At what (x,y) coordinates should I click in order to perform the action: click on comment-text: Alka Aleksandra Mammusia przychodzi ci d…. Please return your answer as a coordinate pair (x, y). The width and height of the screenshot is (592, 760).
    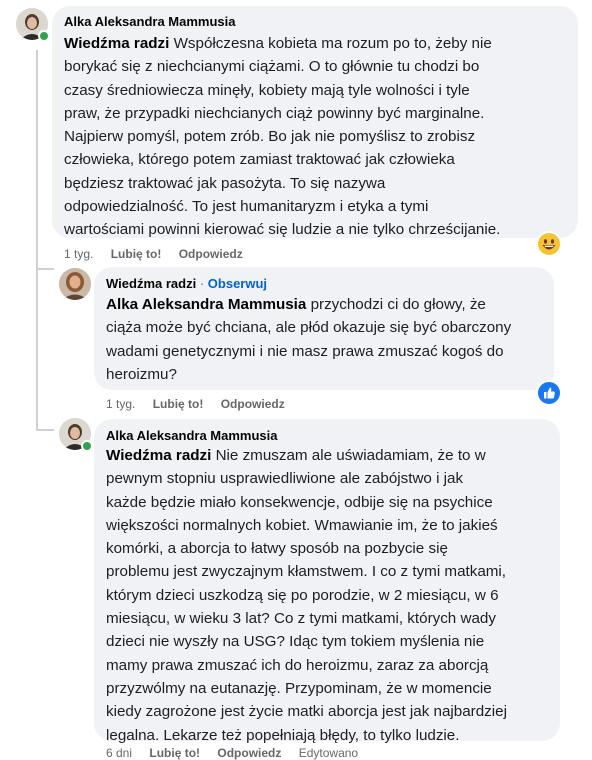
    Looking at the image, I should click on (308, 339).